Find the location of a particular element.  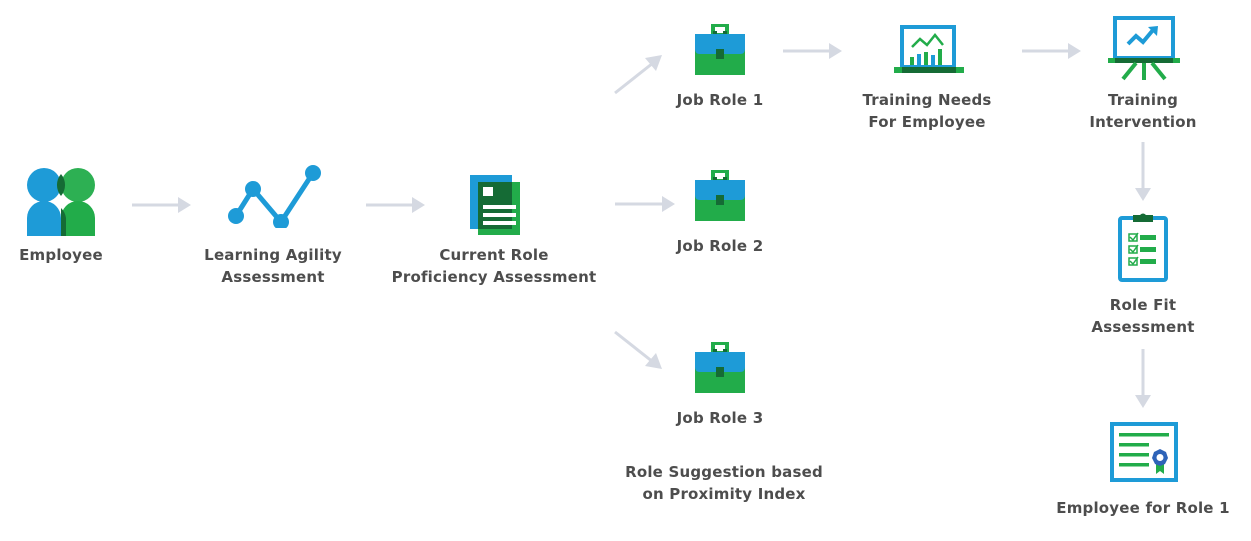

arrow-role-fit-to-employee-for-role is located at coordinates (1143, 378).